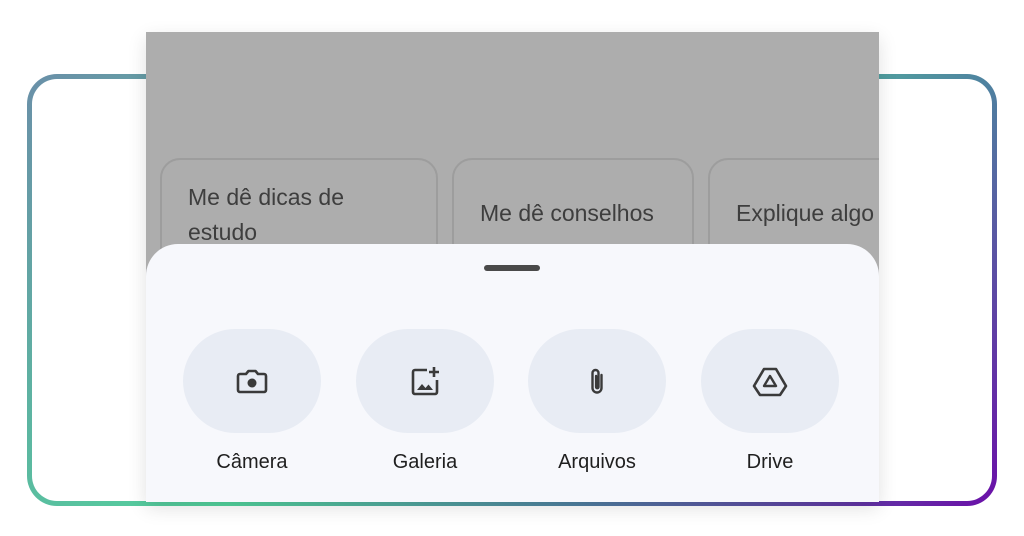  I want to click on camera-button: Câmera, so click(252, 401).